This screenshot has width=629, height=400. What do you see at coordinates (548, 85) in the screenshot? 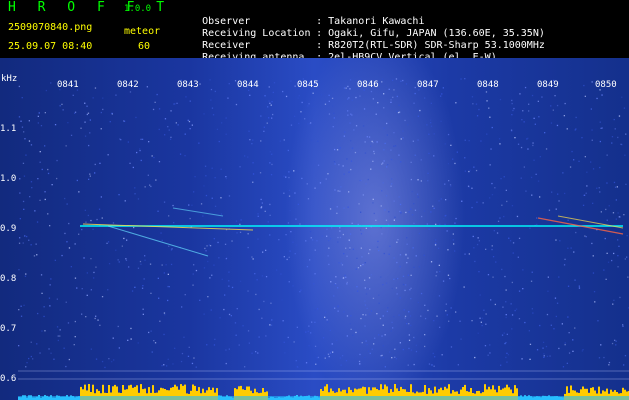
I see `x-tick-label: 0849` at bounding box center [548, 85].